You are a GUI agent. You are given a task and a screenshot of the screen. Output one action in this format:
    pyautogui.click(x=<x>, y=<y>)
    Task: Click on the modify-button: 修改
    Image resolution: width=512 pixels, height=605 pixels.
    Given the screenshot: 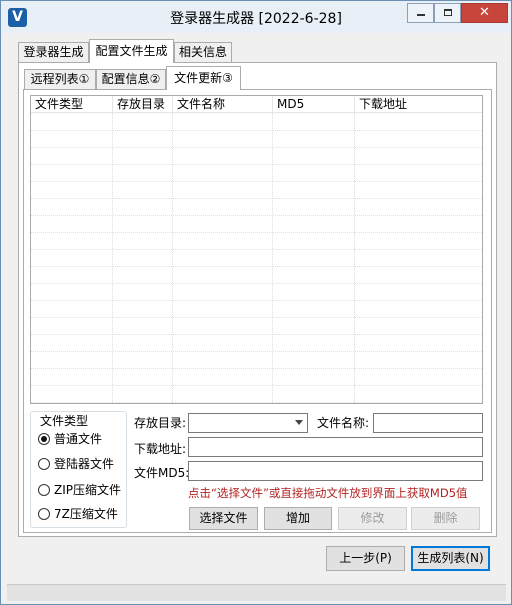 What is the action you would take?
    pyautogui.click(x=372, y=518)
    